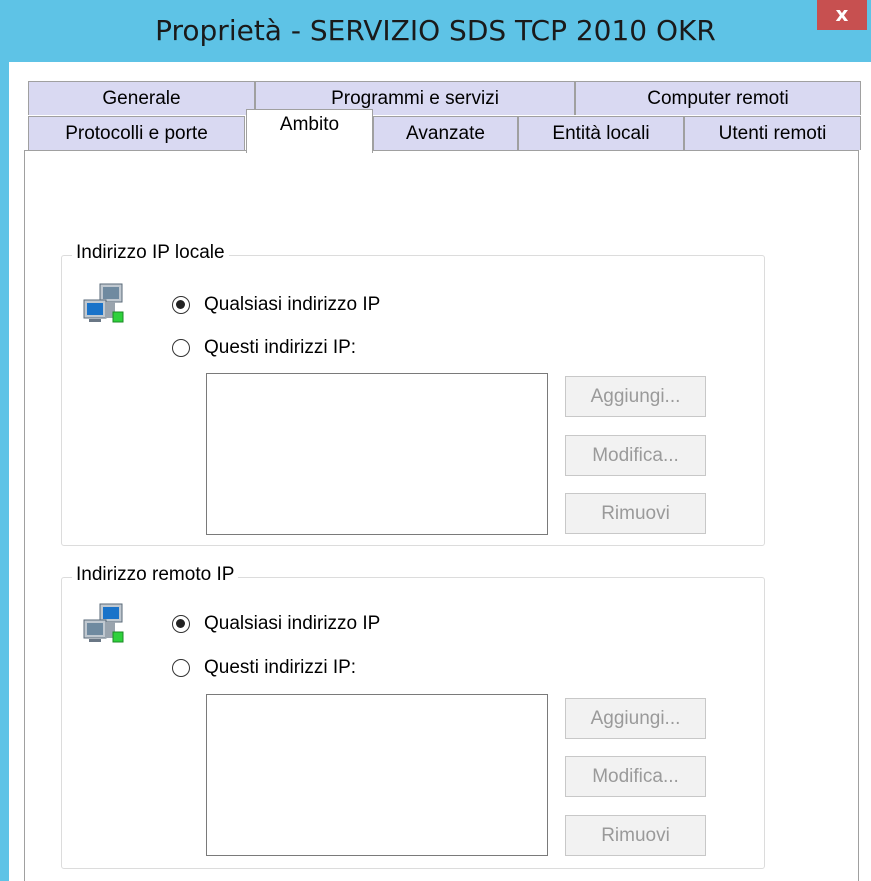 This screenshot has height=881, width=871. What do you see at coordinates (842, 15) in the screenshot?
I see `close-button: x` at bounding box center [842, 15].